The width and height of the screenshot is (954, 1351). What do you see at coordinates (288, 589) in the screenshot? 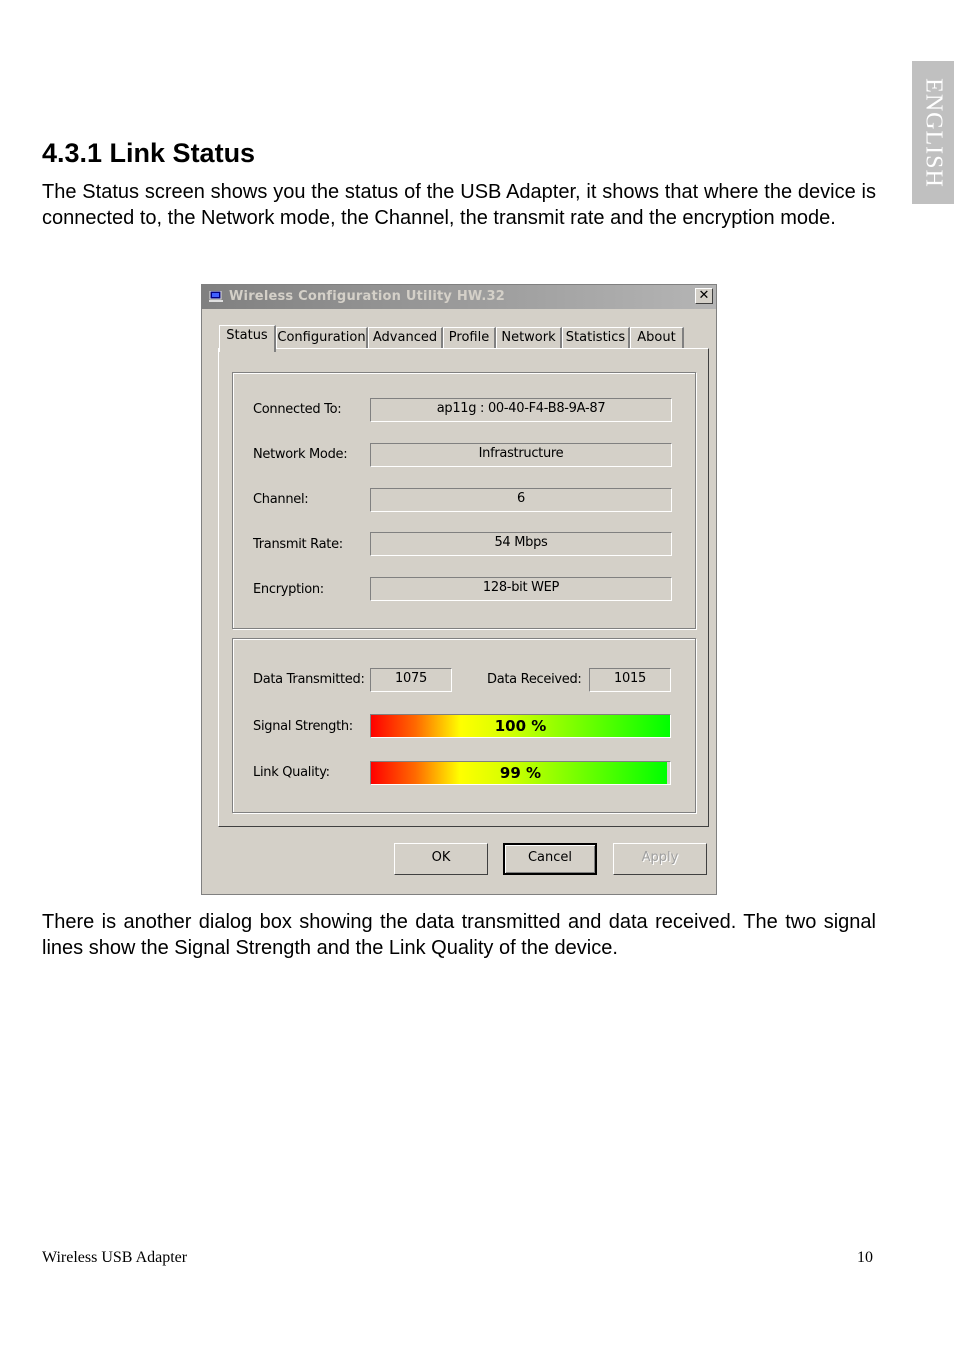
I see `encryption-label: Encryption:` at bounding box center [288, 589].